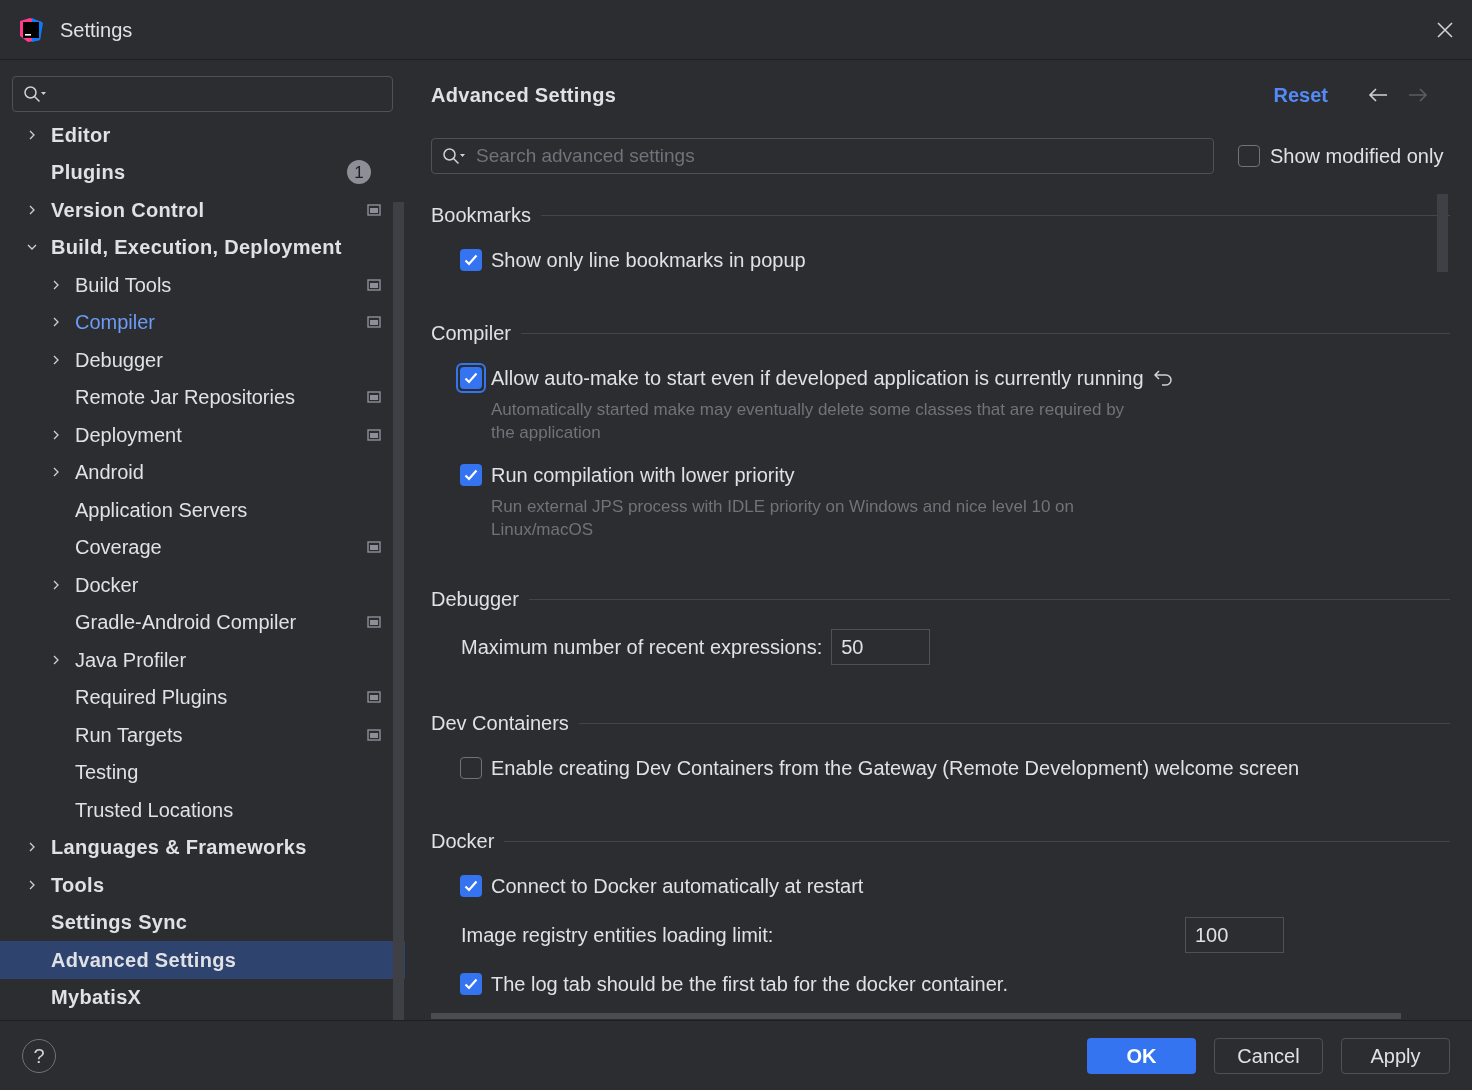 This screenshot has height=1090, width=1472. Describe the element at coordinates (1234, 935) in the screenshot. I see `number-field: 100` at that location.